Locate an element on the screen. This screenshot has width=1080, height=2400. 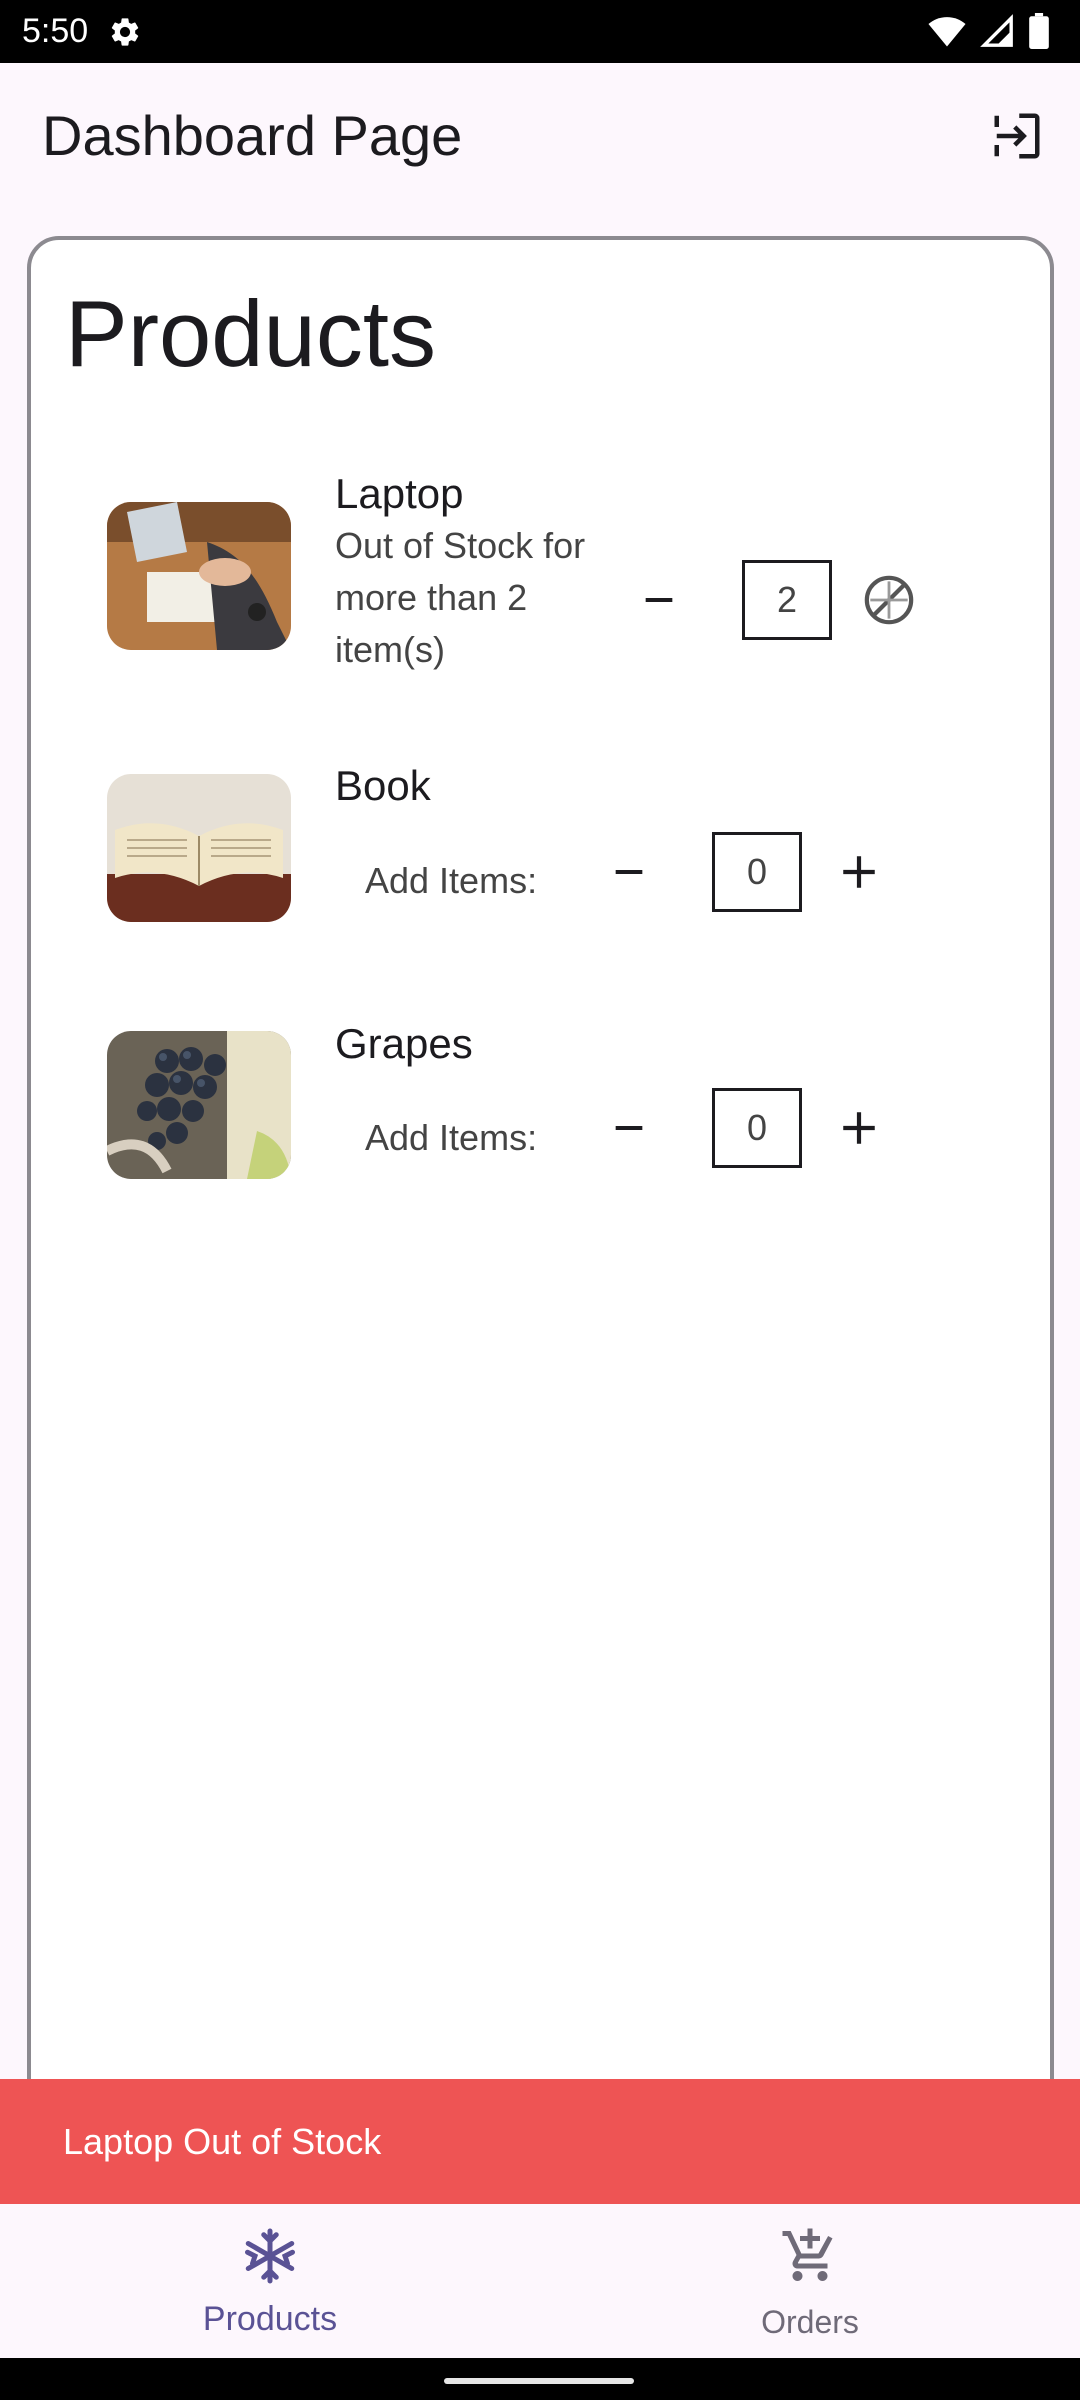
home-gesture-handle is located at coordinates (539, 2381).